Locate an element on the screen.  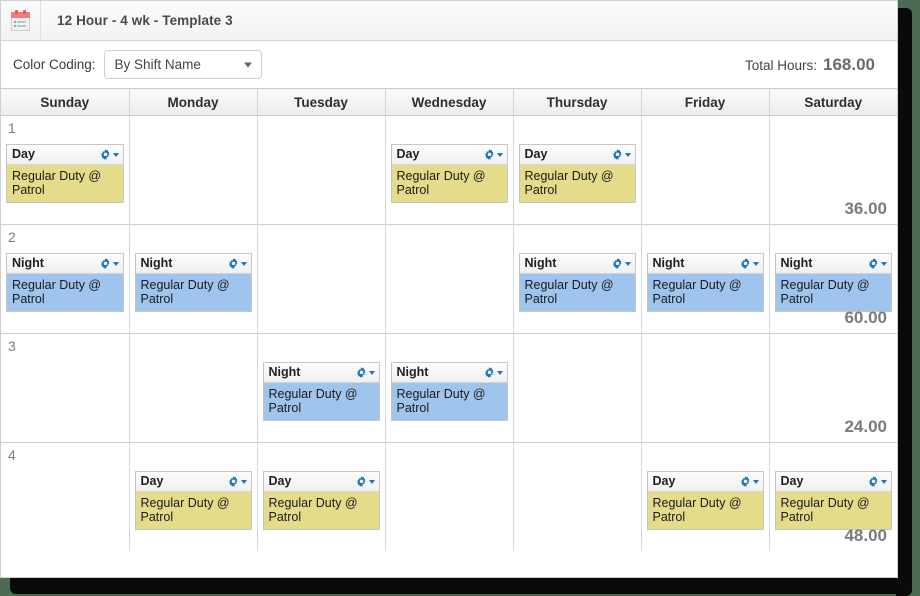
column-header-saturday: Saturday is located at coordinates (833, 102).